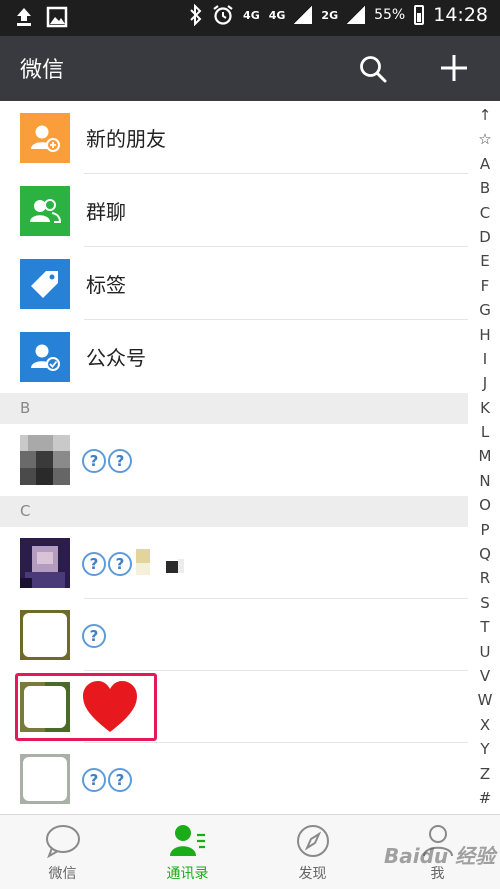 This screenshot has height=889, width=500. What do you see at coordinates (234, 408) in the screenshot?
I see `section-header-b: B` at bounding box center [234, 408].